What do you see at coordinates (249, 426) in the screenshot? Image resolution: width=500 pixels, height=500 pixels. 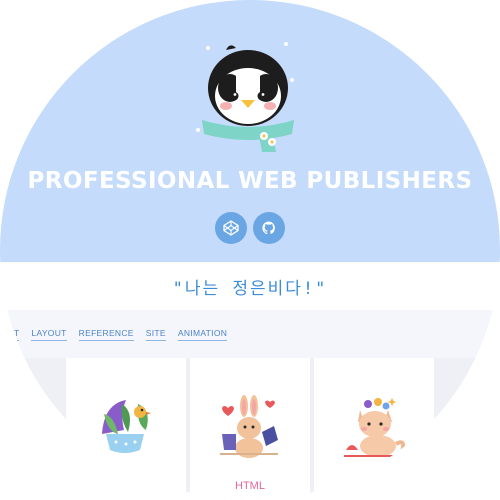 I see `bunny-illustration-icon` at bounding box center [249, 426].